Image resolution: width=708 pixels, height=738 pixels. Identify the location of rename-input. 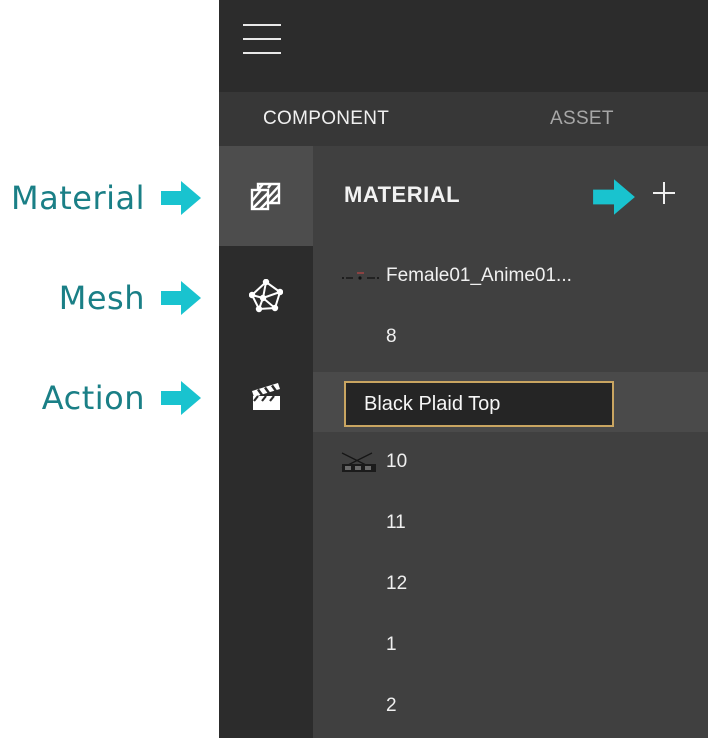
(479, 404).